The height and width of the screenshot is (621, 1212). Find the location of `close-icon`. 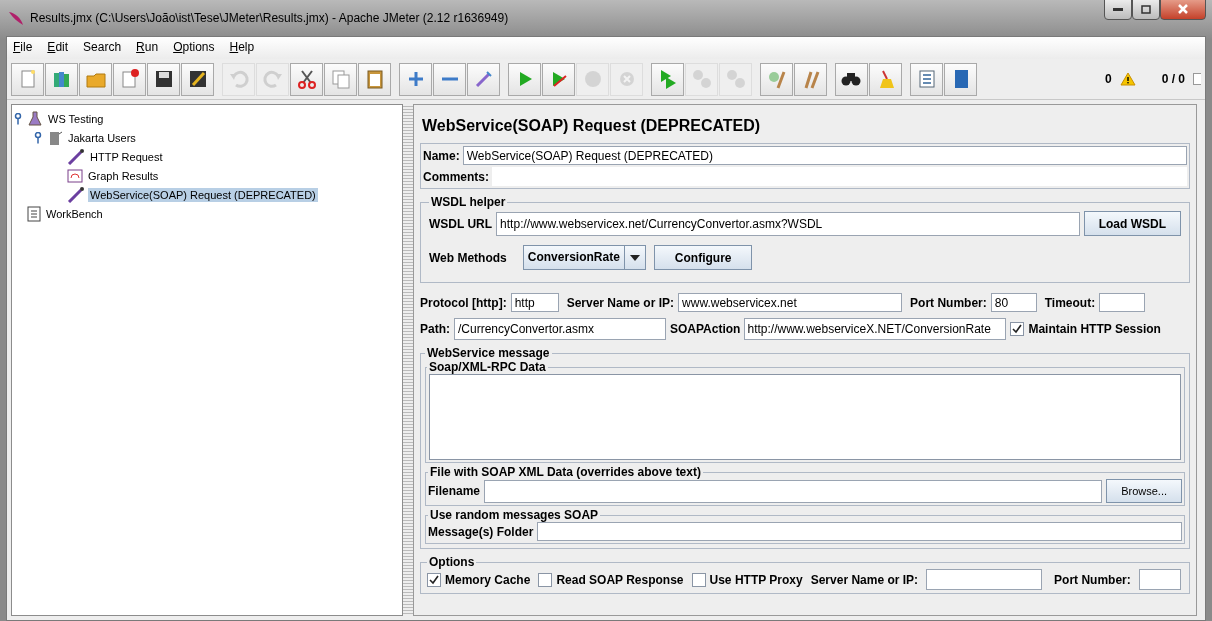

close-icon is located at coordinates (1183, 9).